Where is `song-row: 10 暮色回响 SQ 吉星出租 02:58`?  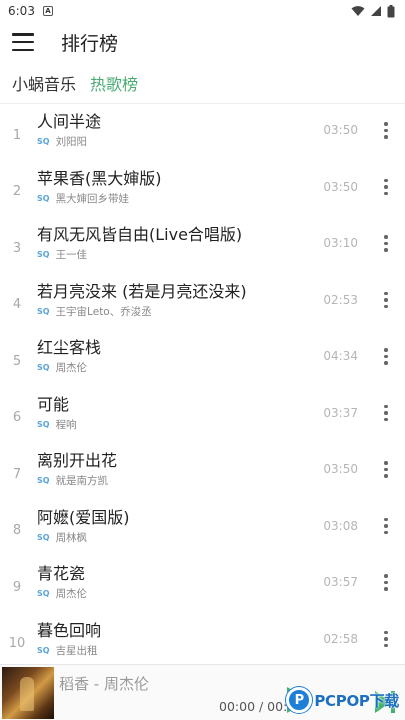 song-row: 10 暮色回响 SQ 吉星出租 02:58 is located at coordinates (202, 639).